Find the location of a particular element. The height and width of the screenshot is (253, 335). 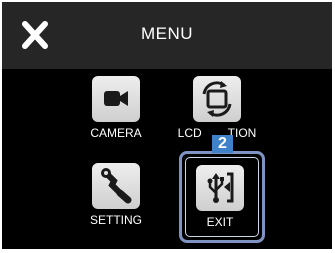

menu-title: MENU is located at coordinates (167, 33).